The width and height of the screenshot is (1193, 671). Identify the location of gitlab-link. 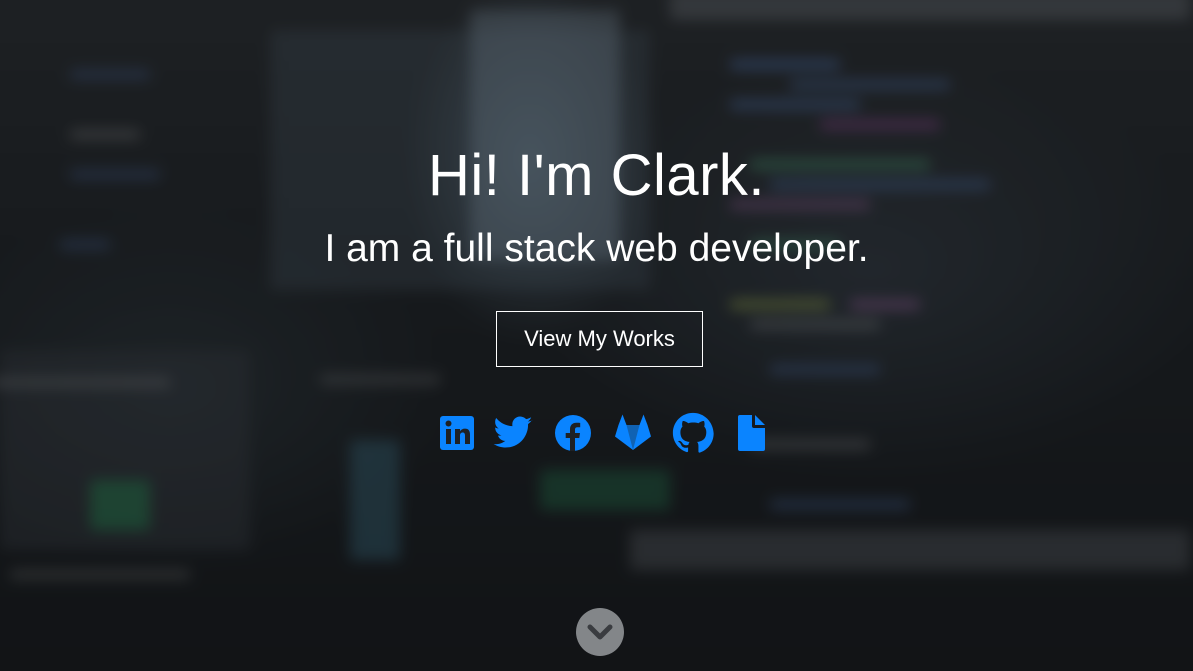
(633, 433).